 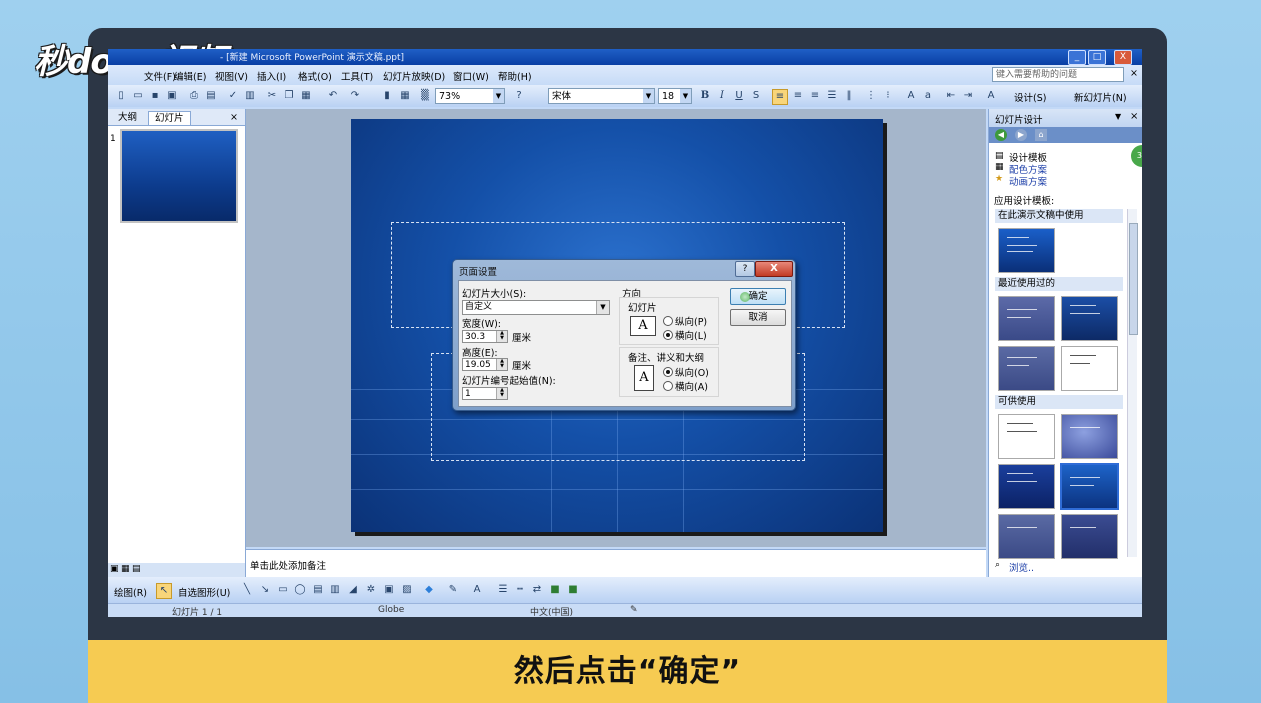 What do you see at coordinates (745, 269) in the screenshot?
I see `dialog-help-button: ?` at bounding box center [745, 269].